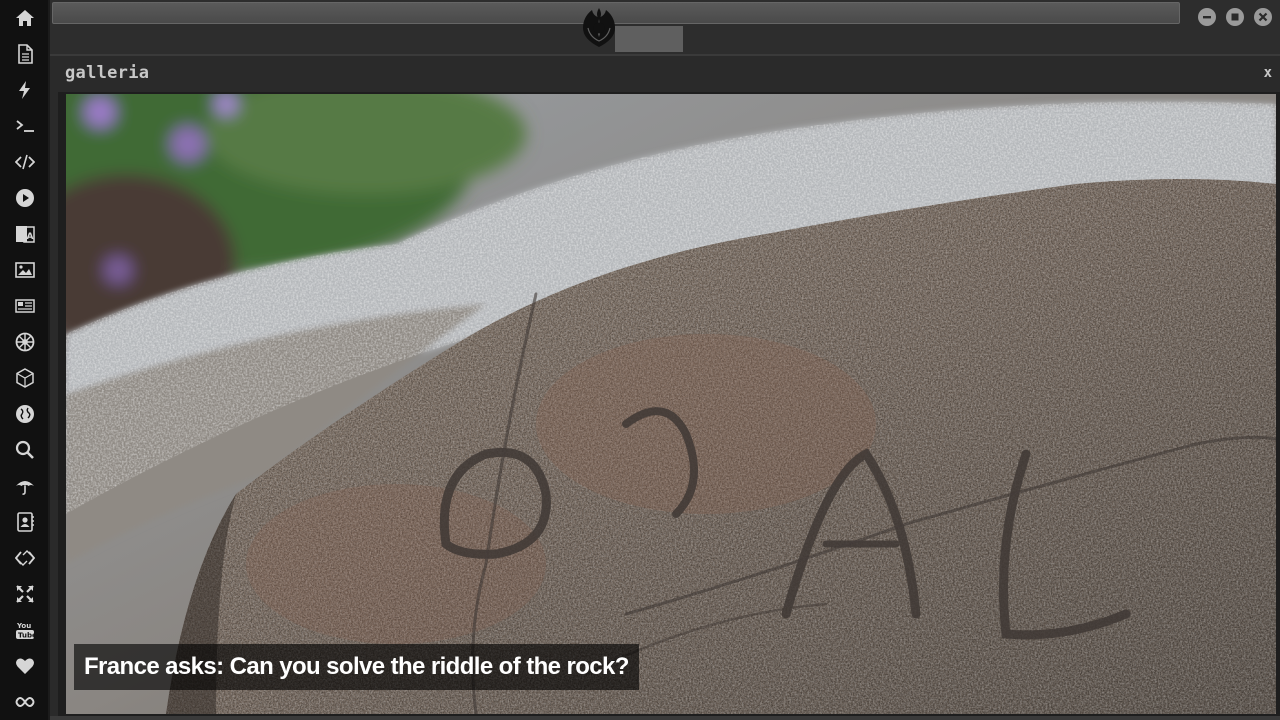 The image size is (1280, 720). I want to click on image-icon, so click(25, 270).